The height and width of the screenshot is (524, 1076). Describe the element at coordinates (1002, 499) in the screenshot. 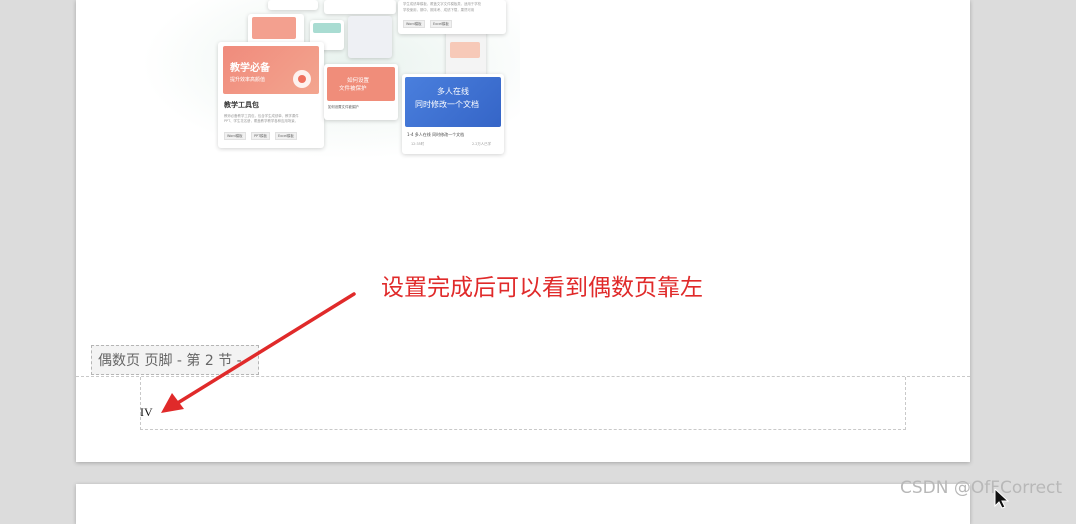

I see `mouse-cursor-icon` at that location.